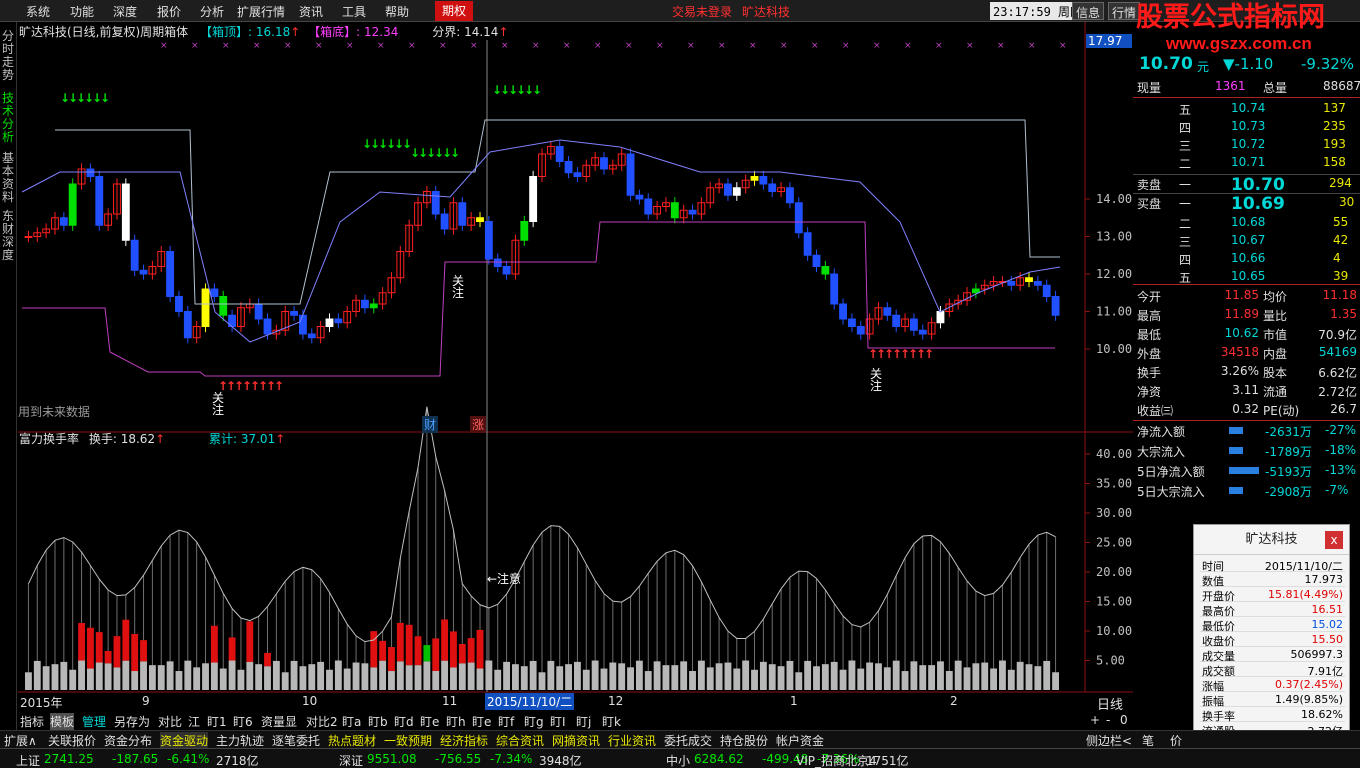  I want to click on box-top-value: 16.18, so click(273, 32).